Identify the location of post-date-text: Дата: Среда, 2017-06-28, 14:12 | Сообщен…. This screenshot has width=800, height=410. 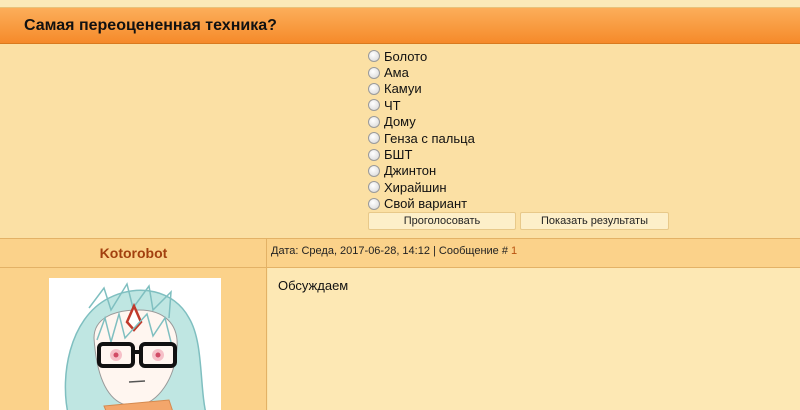
(391, 251).